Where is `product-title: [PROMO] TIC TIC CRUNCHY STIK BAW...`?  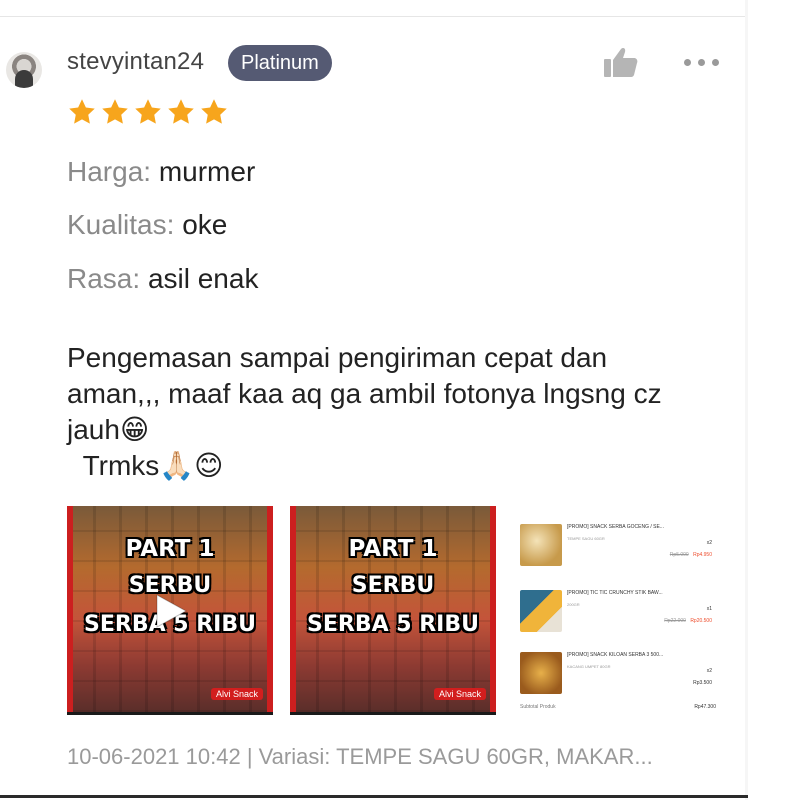 product-title: [PROMO] TIC TIC CRUNCHY STIK BAW... is located at coordinates (615, 593).